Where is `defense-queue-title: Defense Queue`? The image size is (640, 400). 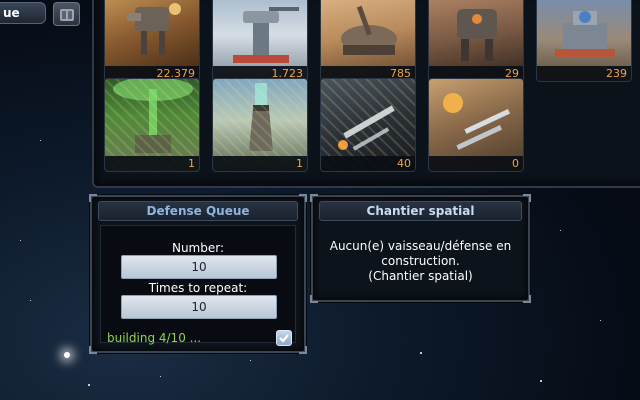 defense-queue-title: Defense Queue is located at coordinates (198, 211).